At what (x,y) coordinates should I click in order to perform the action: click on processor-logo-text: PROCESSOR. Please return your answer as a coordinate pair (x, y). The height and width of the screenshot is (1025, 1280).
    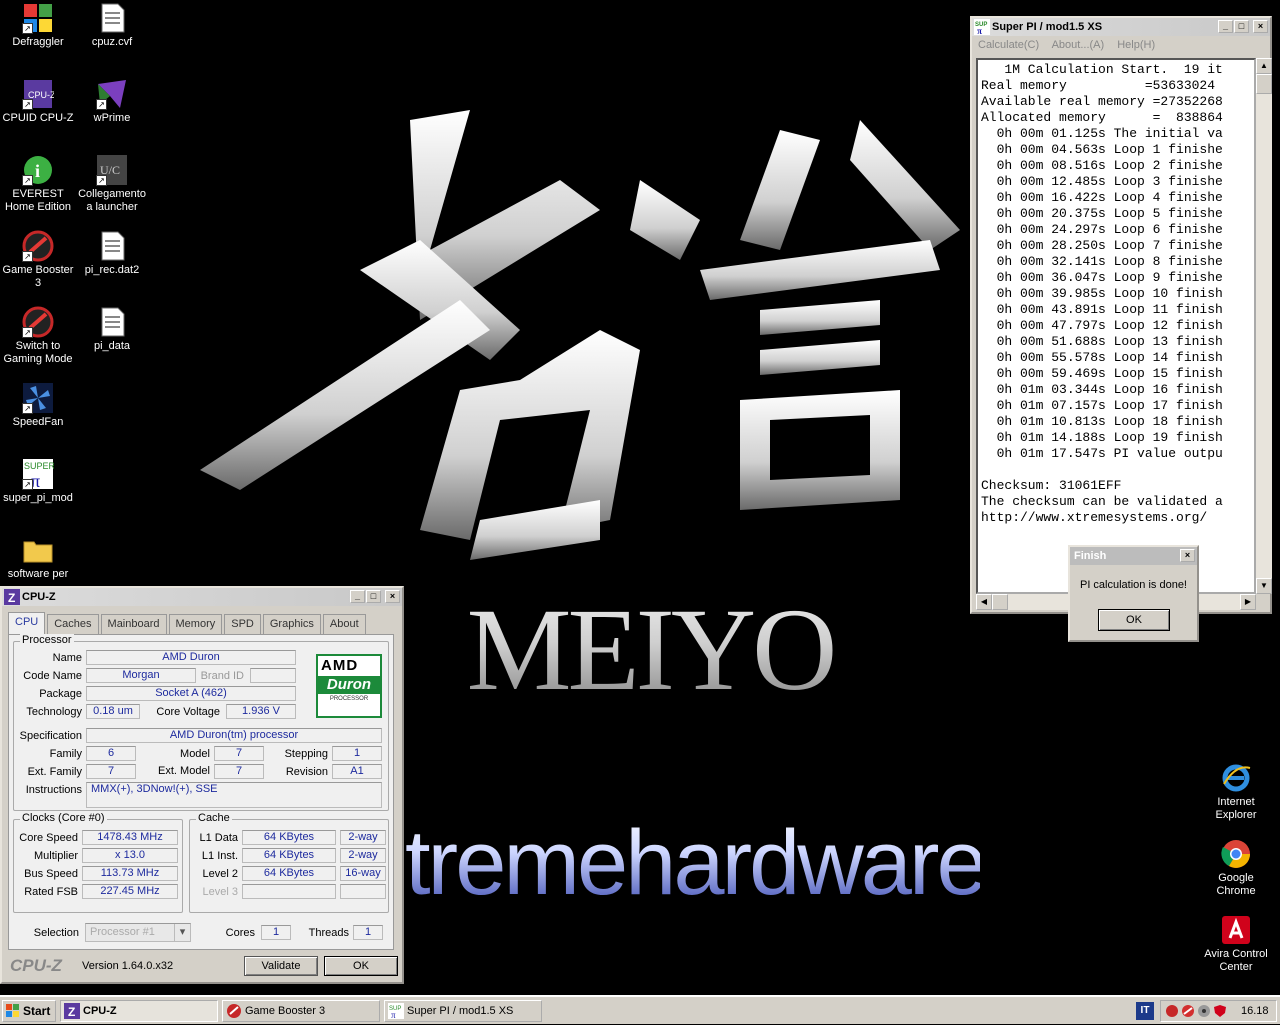
    Looking at the image, I should click on (349, 699).